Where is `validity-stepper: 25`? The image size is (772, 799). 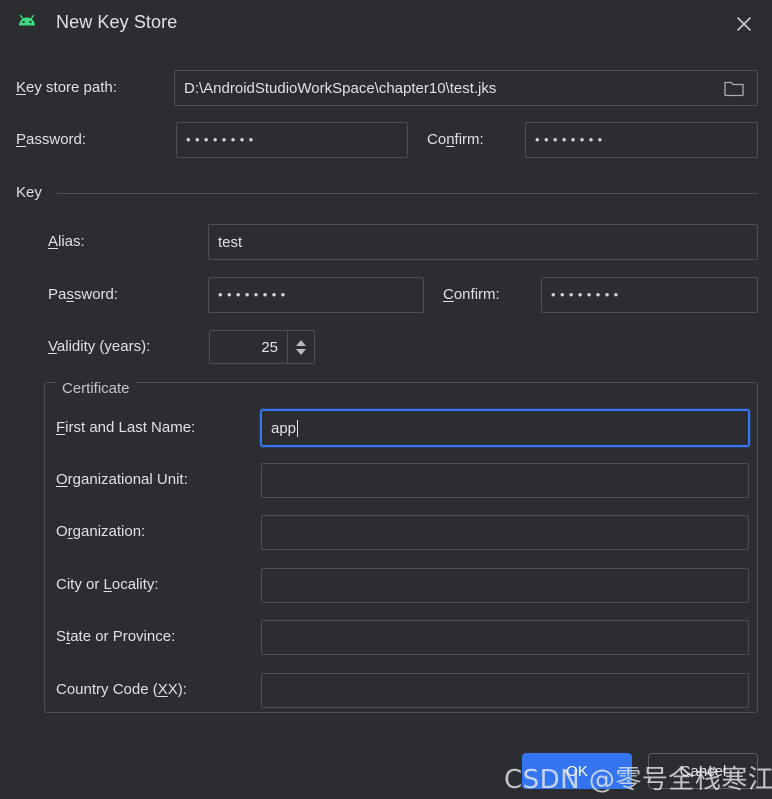 validity-stepper: 25 is located at coordinates (262, 347).